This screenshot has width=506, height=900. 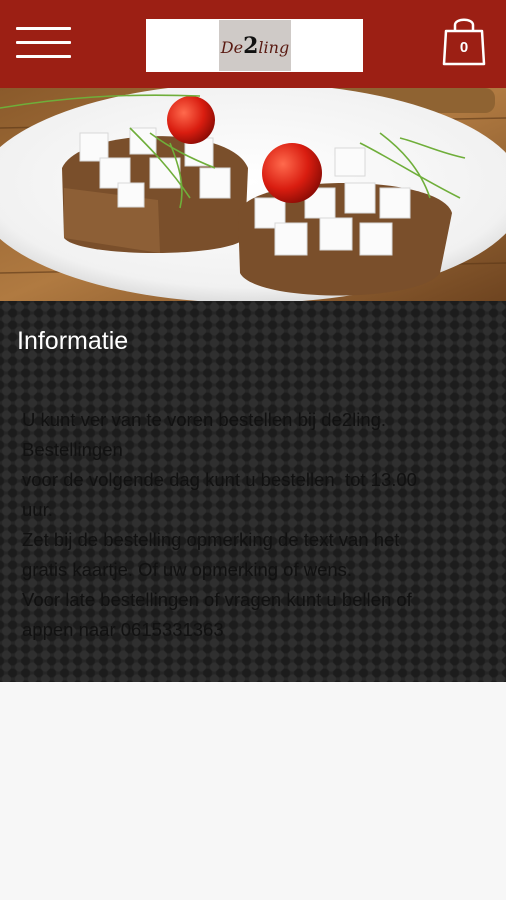 I want to click on info-line: uur., so click(x=37, y=509).